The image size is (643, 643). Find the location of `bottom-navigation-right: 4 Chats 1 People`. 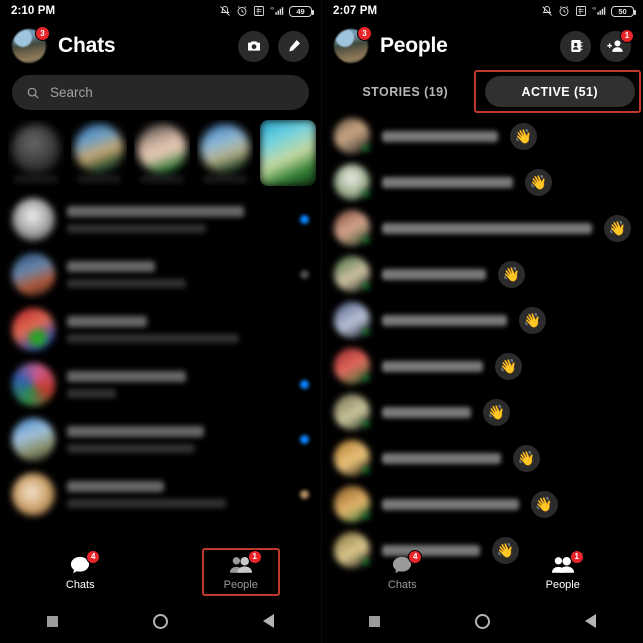

bottom-navigation-right: 4 Chats 1 People is located at coordinates (482, 572).